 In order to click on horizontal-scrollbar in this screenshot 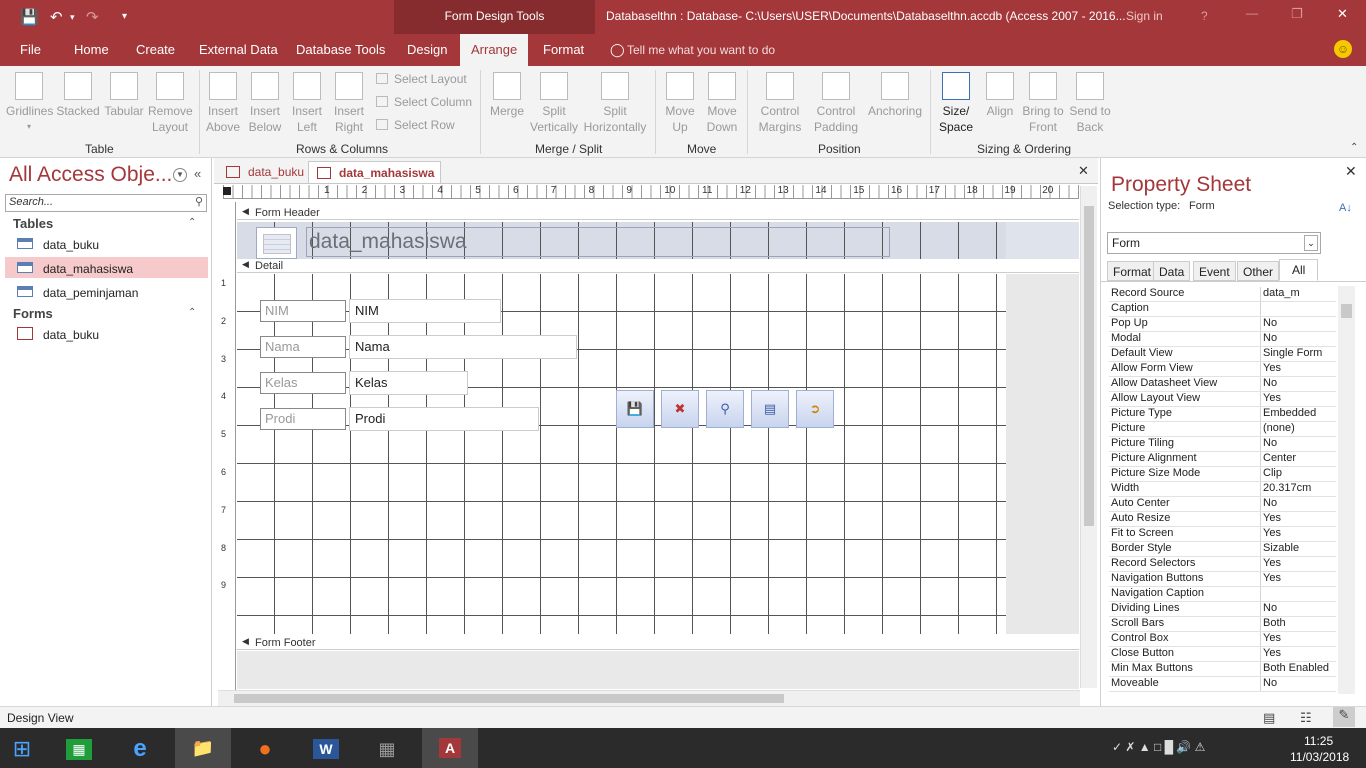, I will do `click(649, 698)`.